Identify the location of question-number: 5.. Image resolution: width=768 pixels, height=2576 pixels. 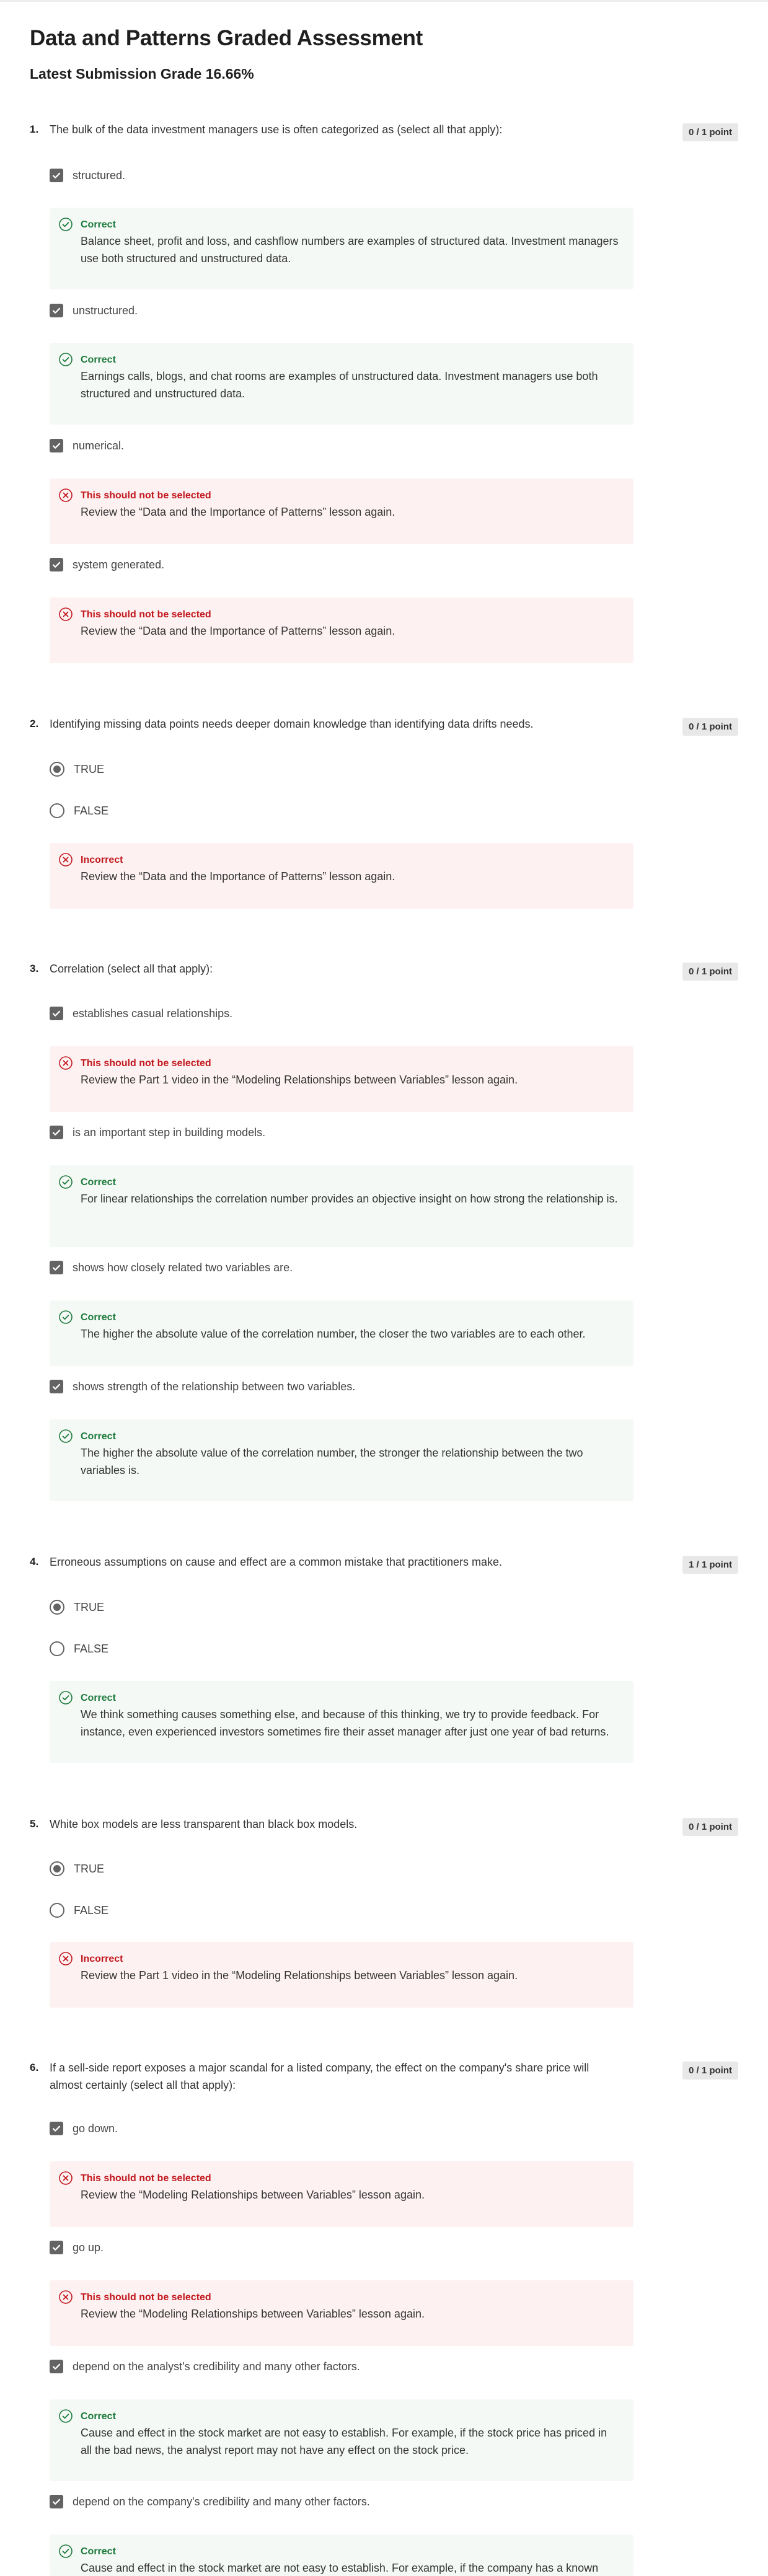
(34, 1824).